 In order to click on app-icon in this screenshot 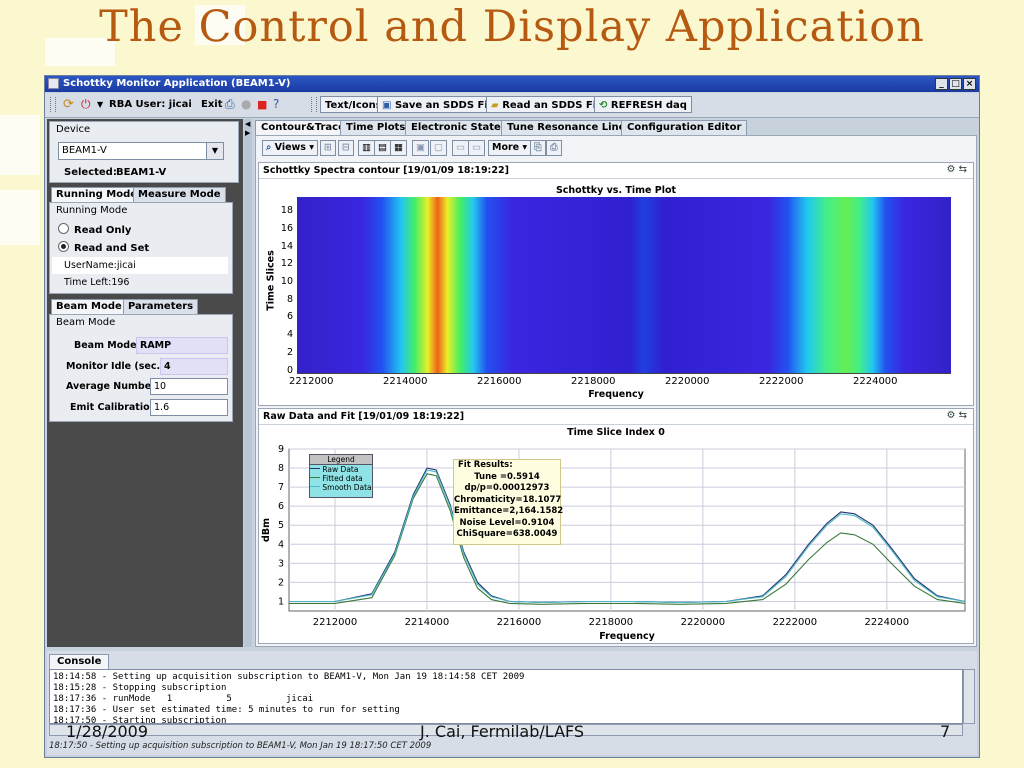, I will do `click(53, 83)`.